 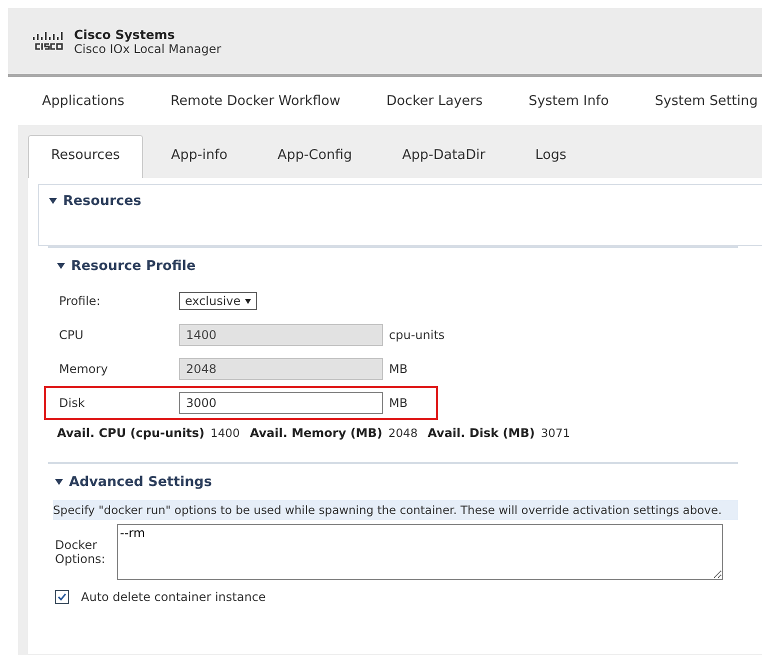 I want to click on tab: Resources, so click(x=85, y=156).